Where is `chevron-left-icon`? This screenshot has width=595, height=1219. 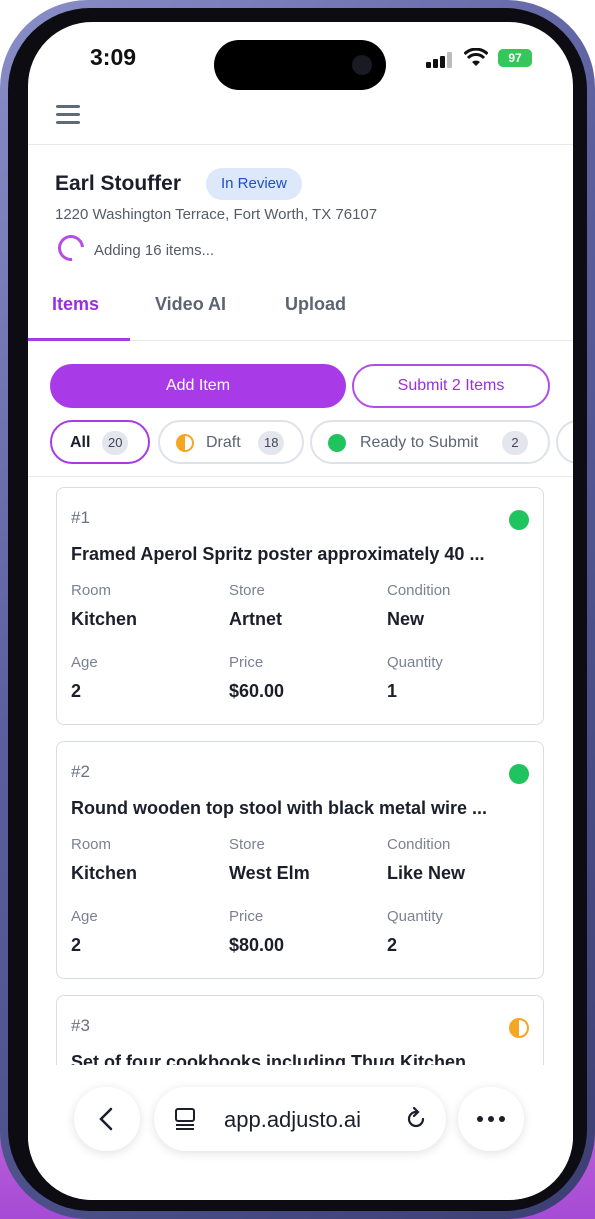
chevron-left-icon is located at coordinates (106, 1119).